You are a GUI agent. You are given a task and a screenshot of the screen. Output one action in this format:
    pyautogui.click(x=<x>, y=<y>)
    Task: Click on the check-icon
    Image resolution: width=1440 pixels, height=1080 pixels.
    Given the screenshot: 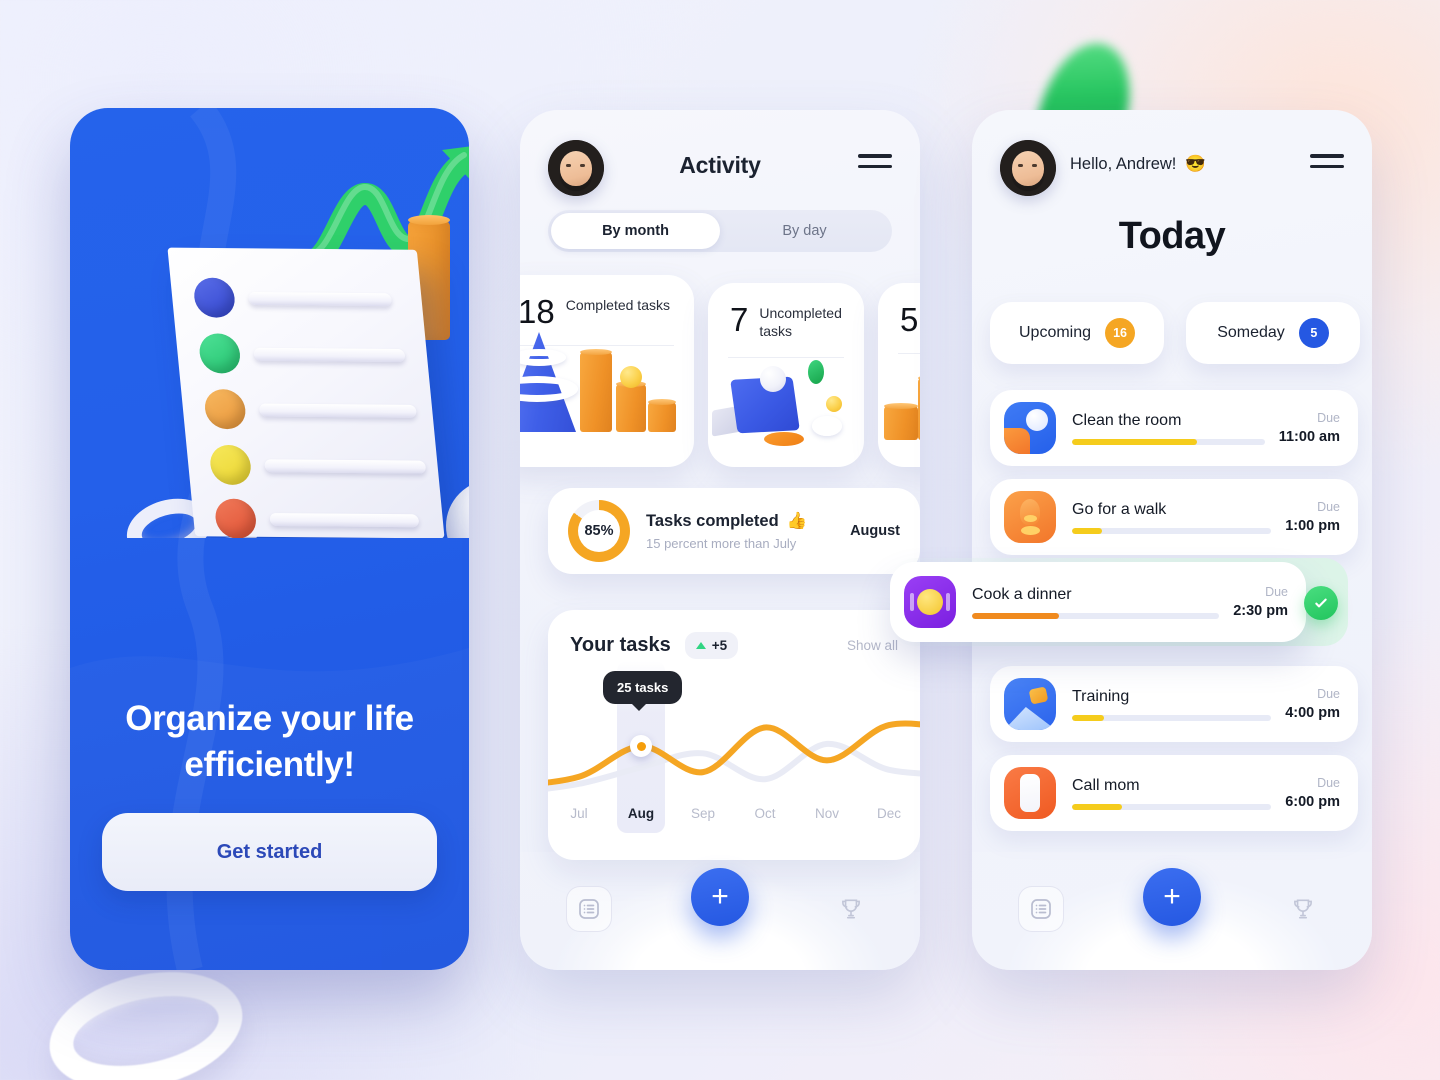 What is the action you would take?
    pyautogui.click(x=1321, y=603)
    